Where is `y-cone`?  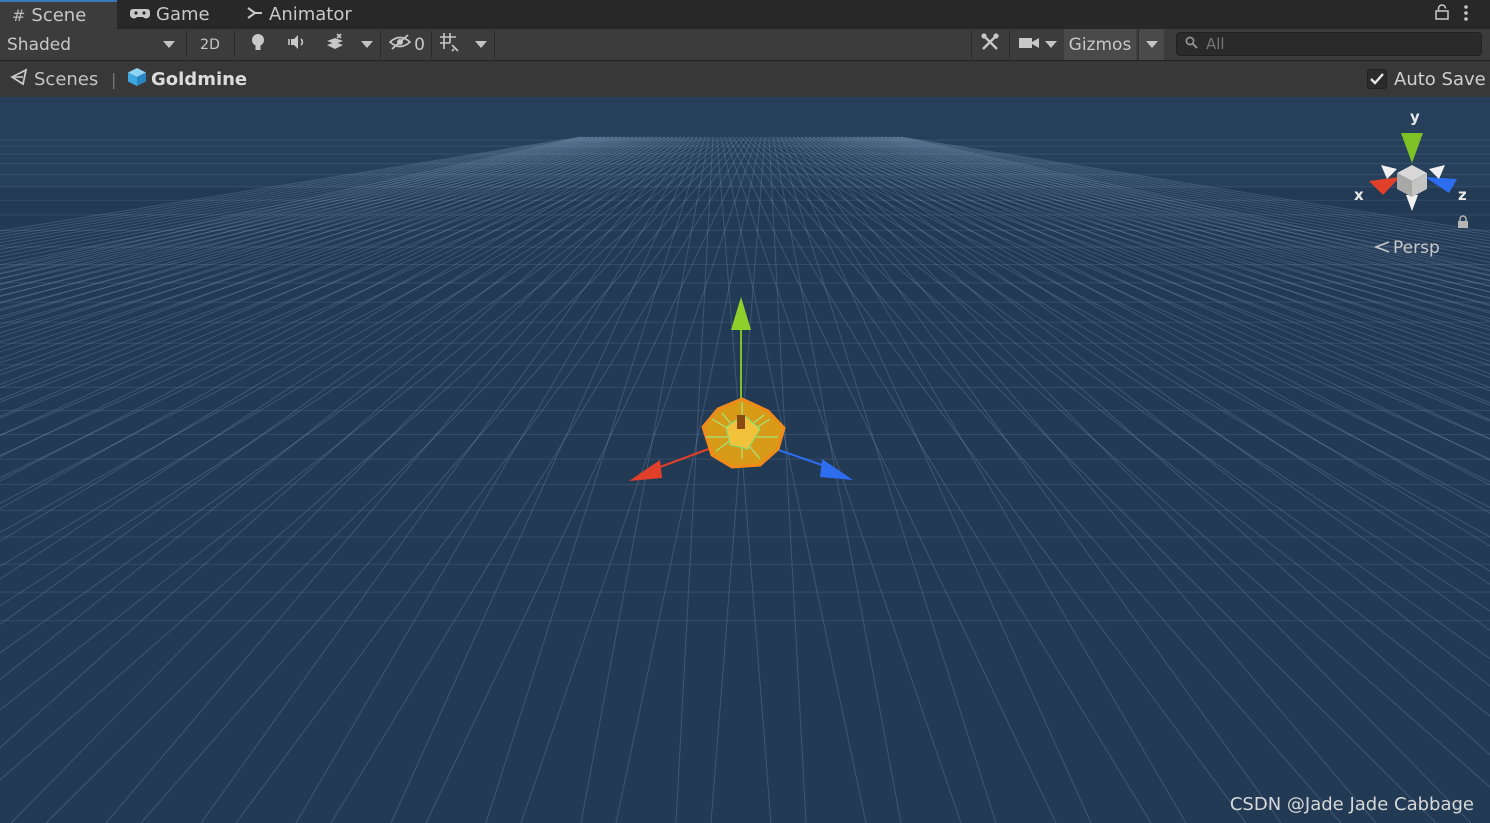 y-cone is located at coordinates (1412, 148).